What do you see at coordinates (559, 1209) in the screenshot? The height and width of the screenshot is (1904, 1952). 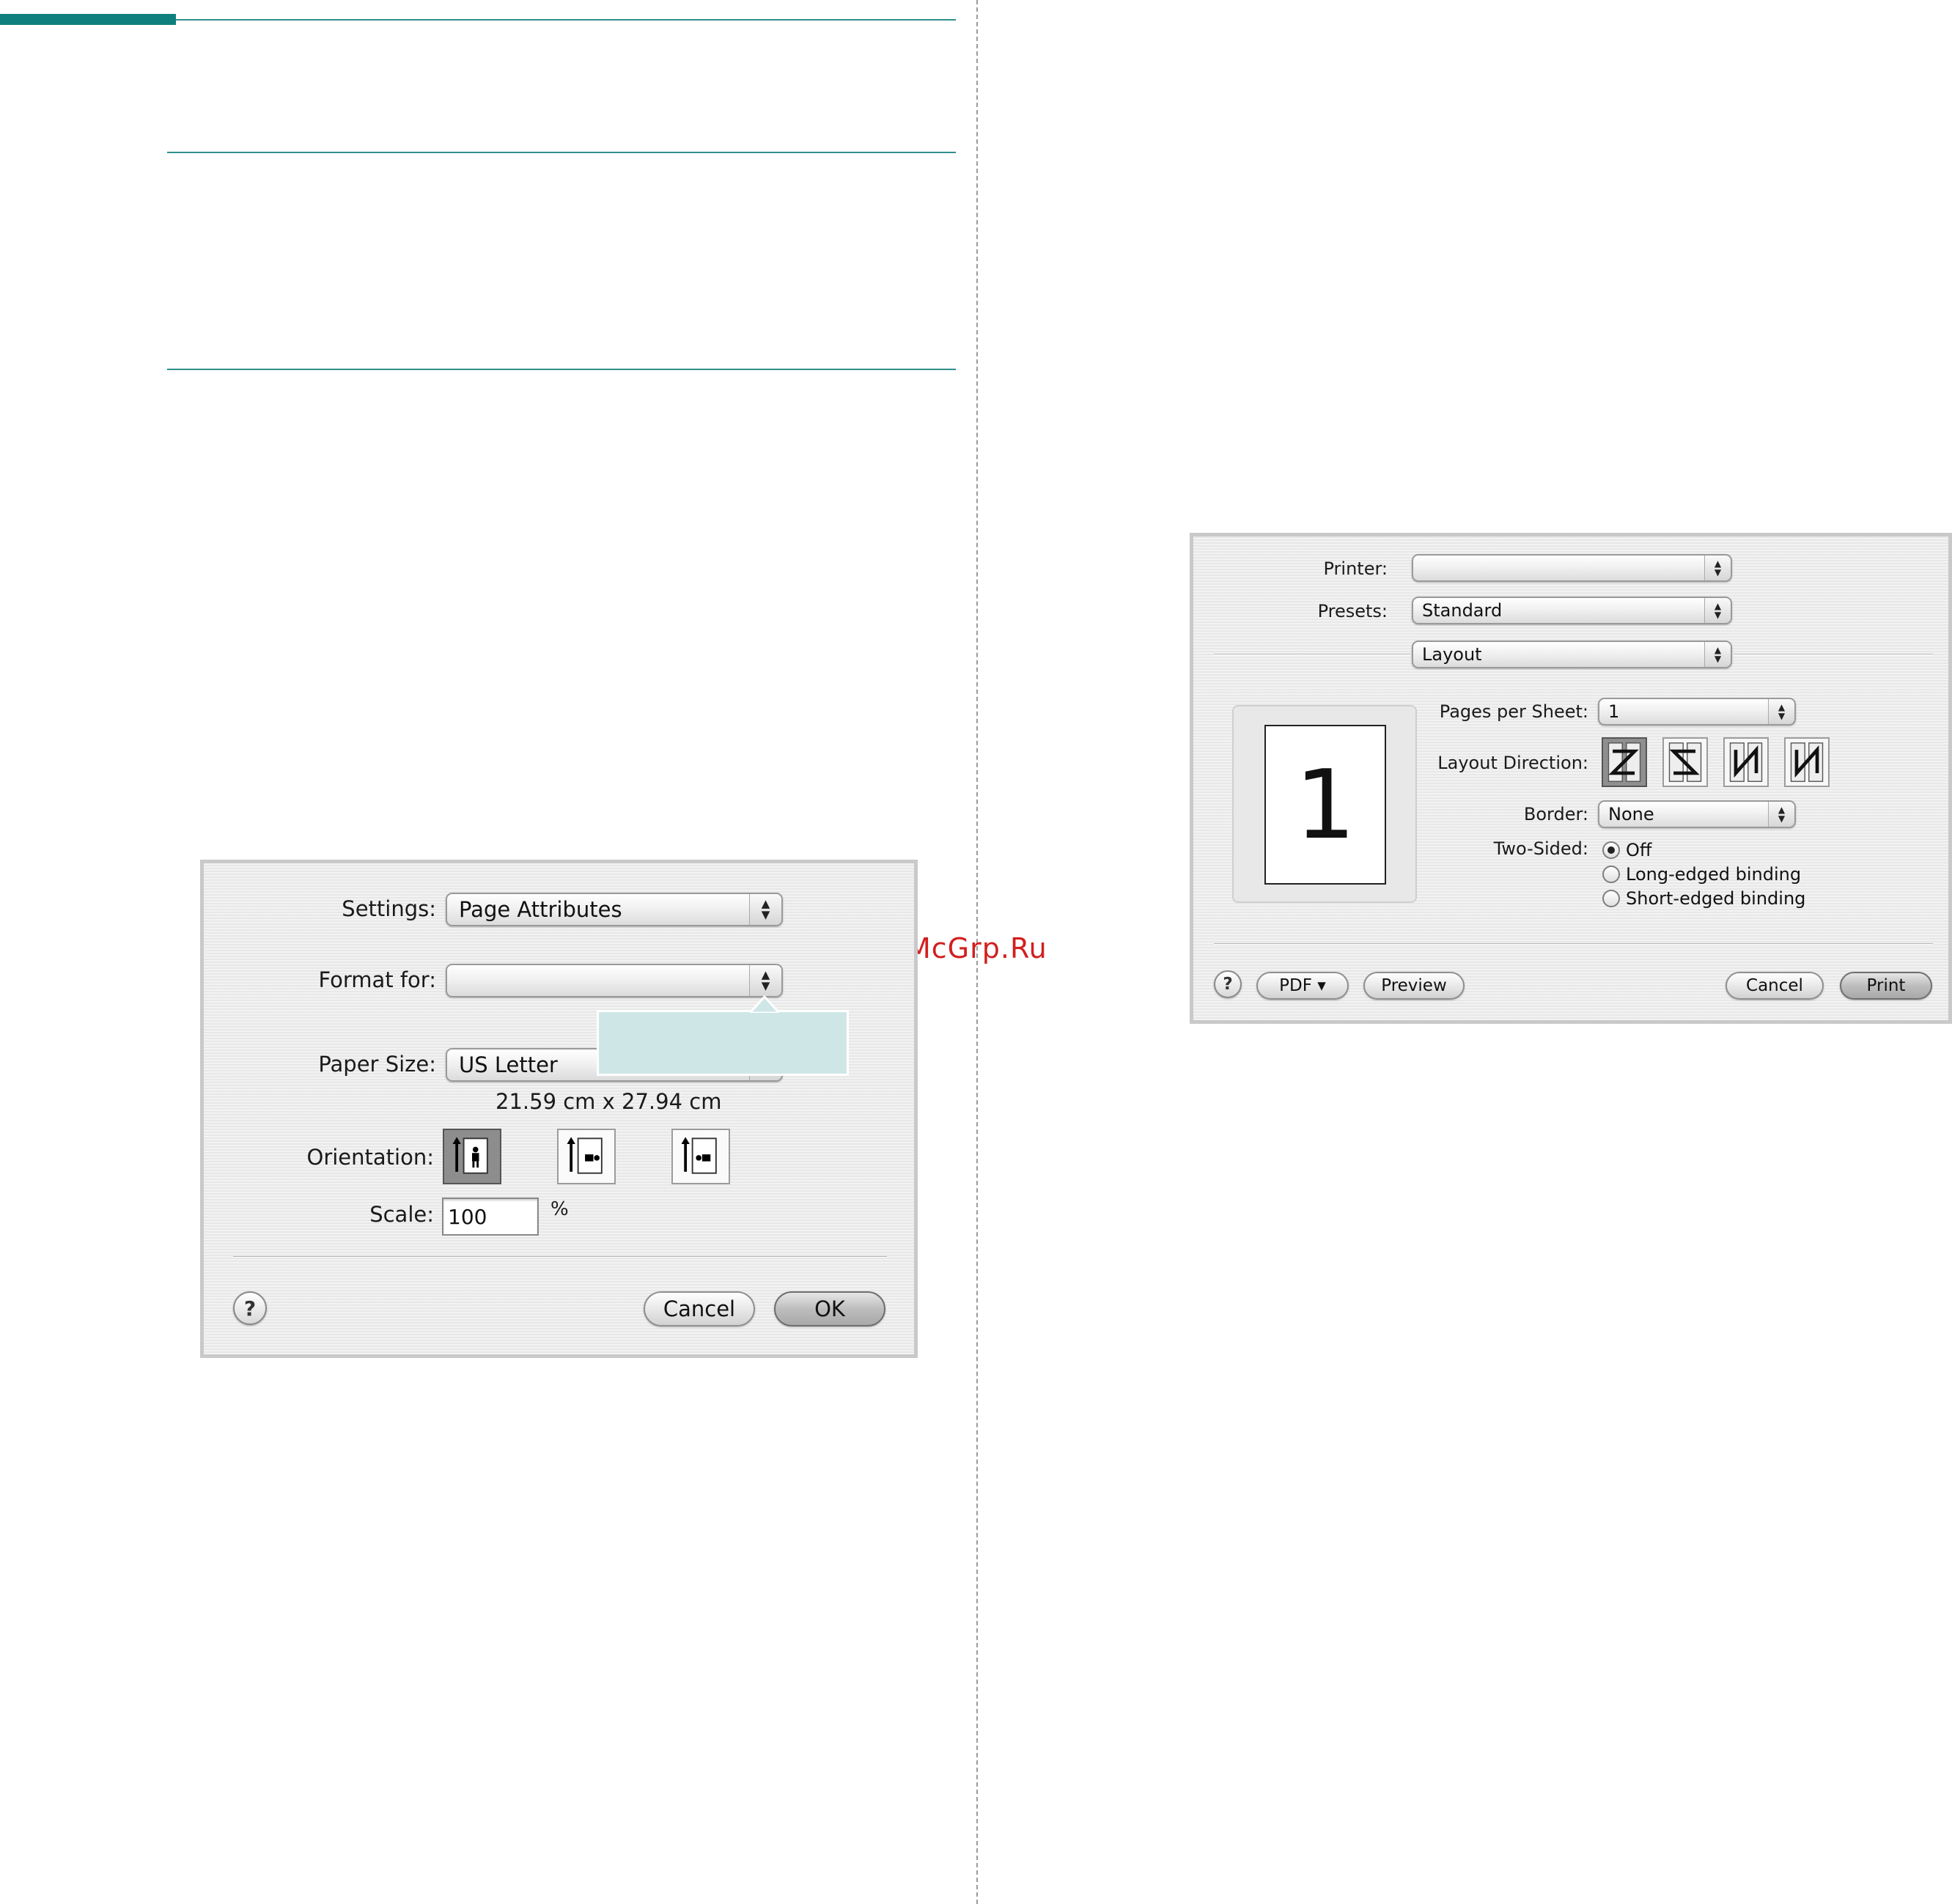 I see `scale-unit: %` at bounding box center [559, 1209].